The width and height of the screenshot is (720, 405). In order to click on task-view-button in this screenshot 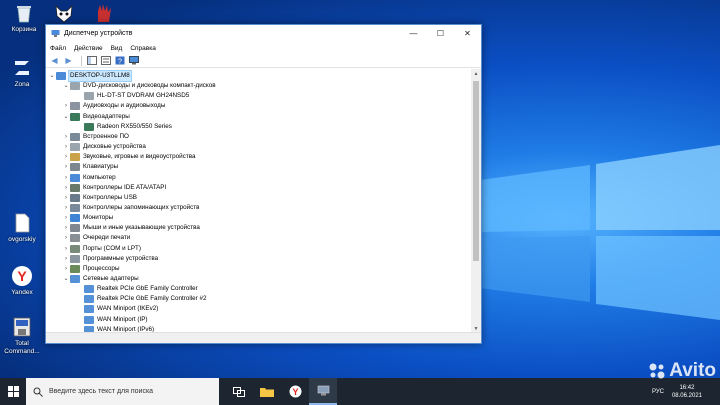, I will do `click(239, 391)`.